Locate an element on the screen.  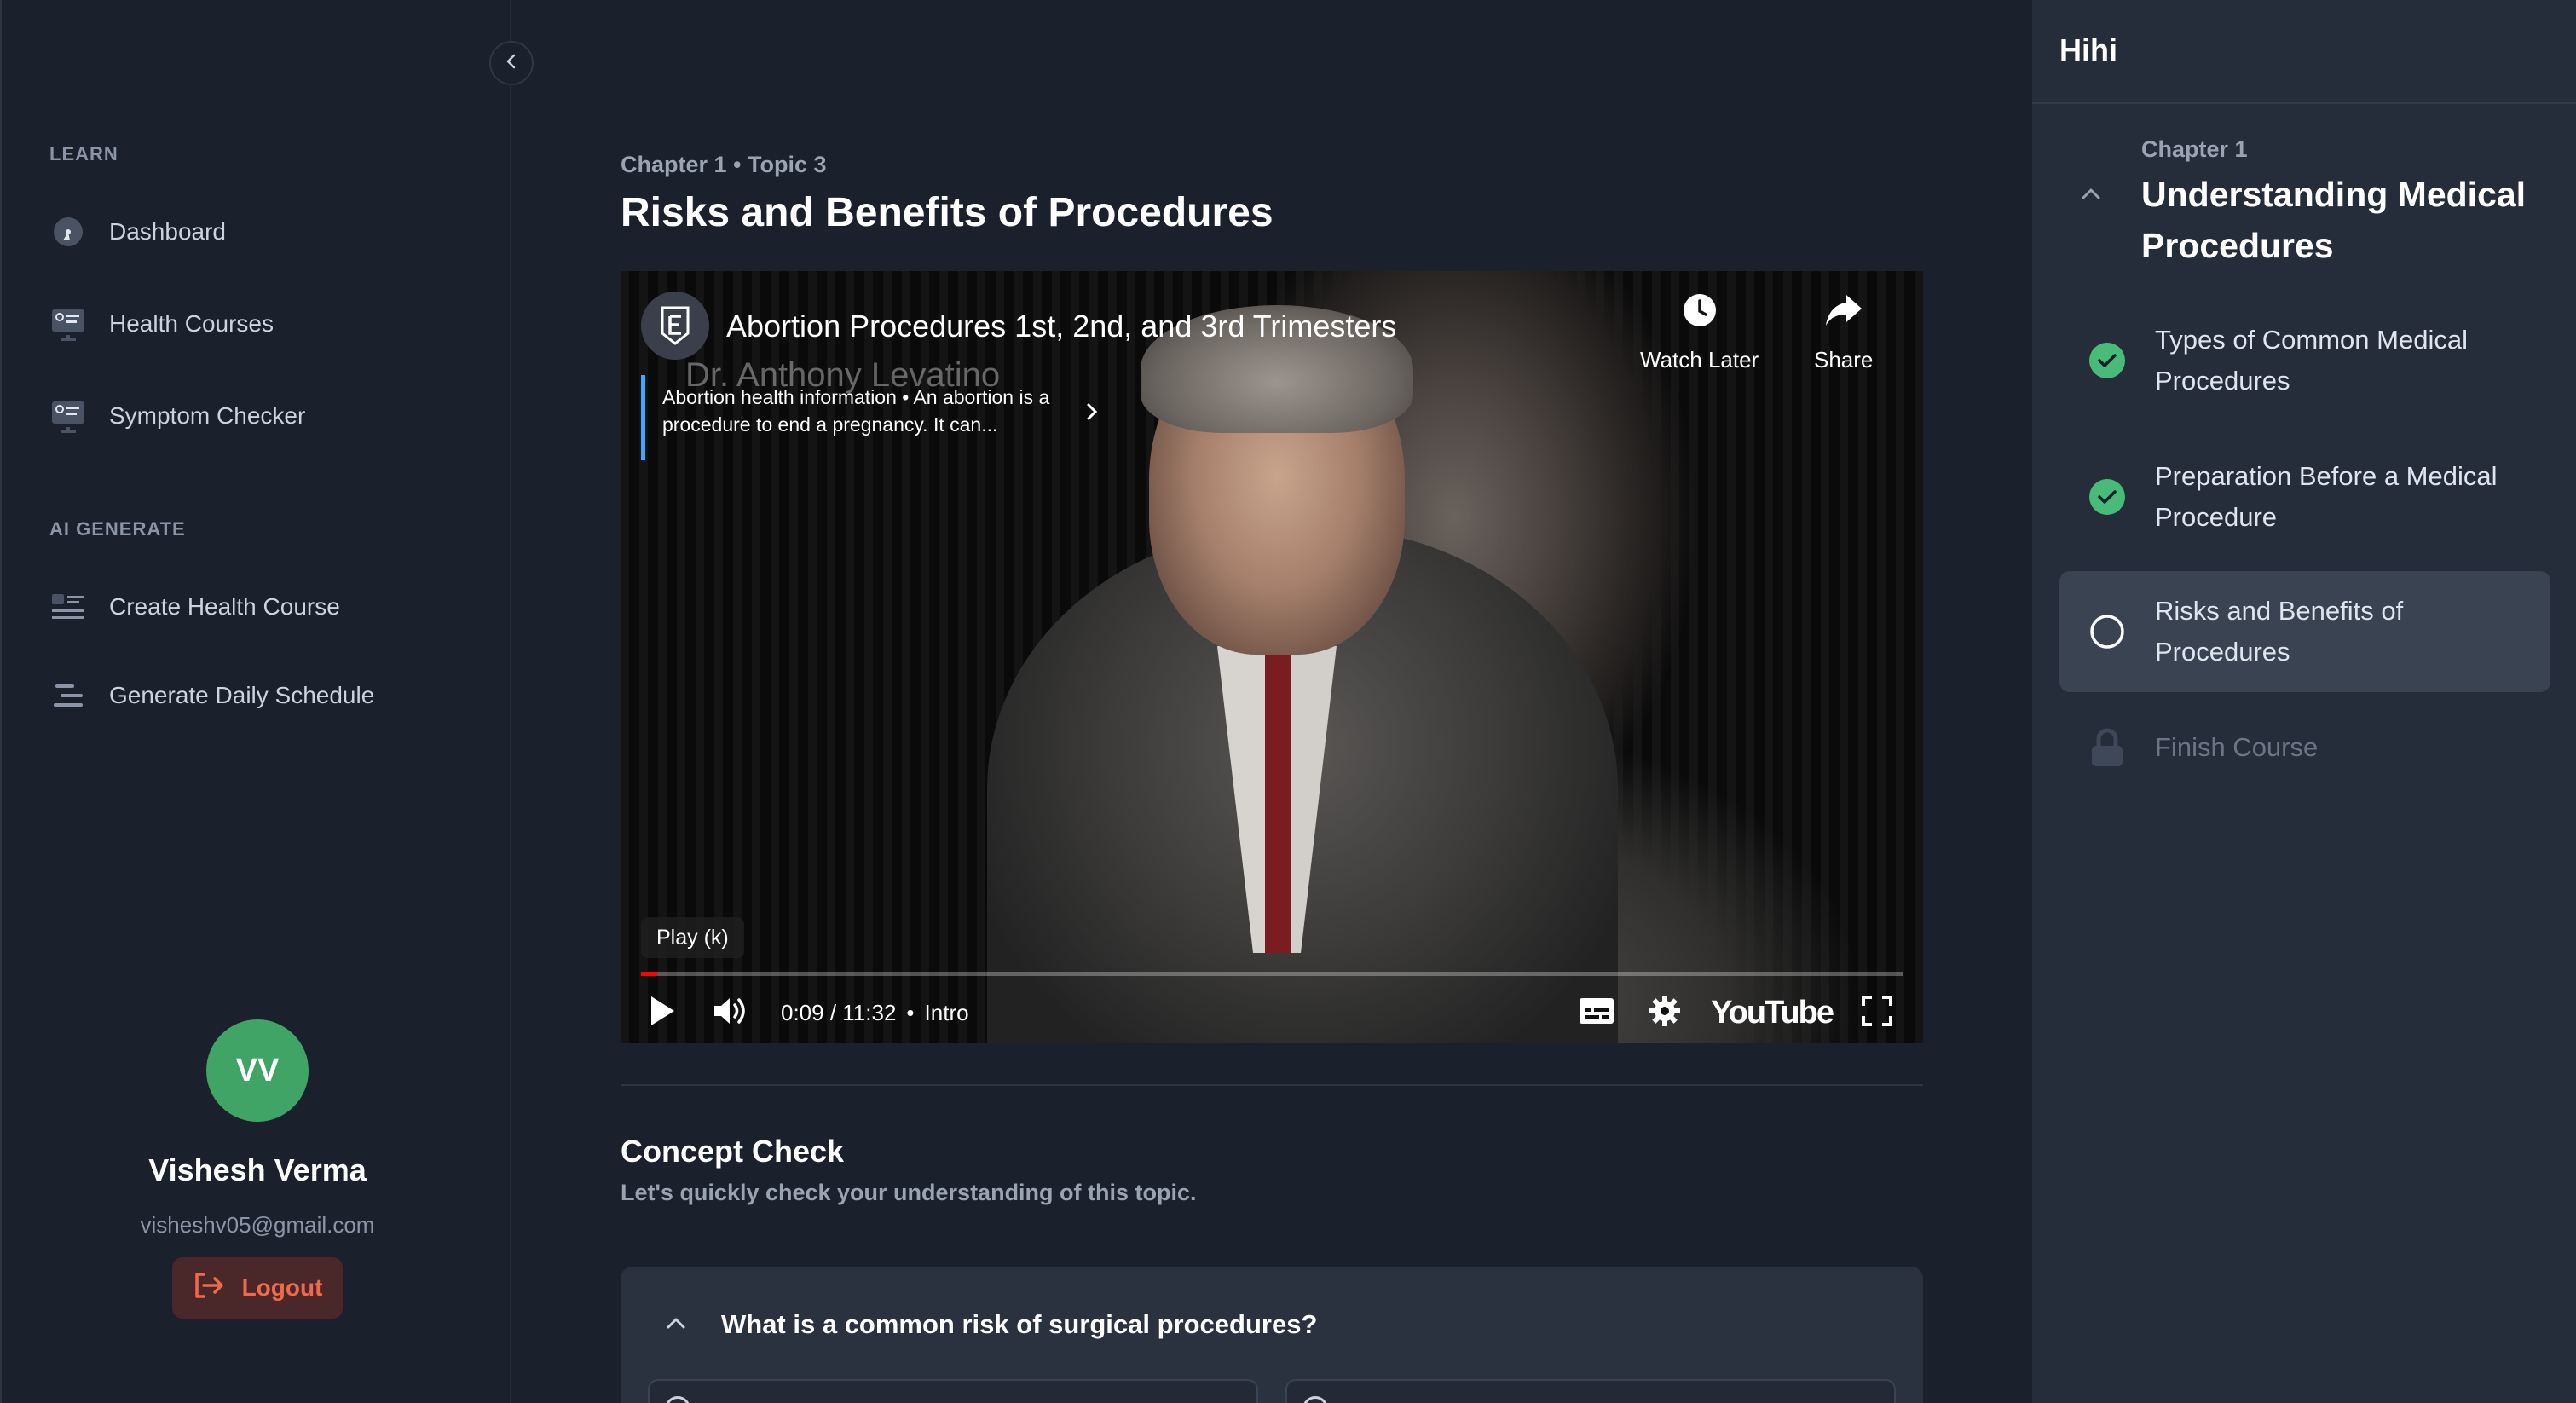
nav-label-symptom-checker: Symptom Checker is located at coordinates (207, 415).